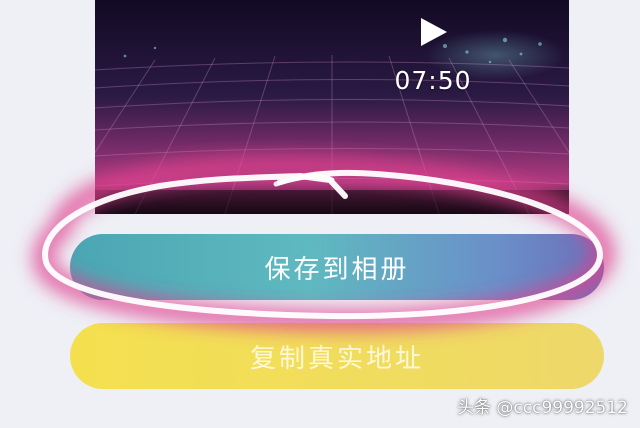 The image size is (640, 428). What do you see at coordinates (542, 408) in the screenshot?
I see `watermark: 头条 @ccc99992512` at bounding box center [542, 408].